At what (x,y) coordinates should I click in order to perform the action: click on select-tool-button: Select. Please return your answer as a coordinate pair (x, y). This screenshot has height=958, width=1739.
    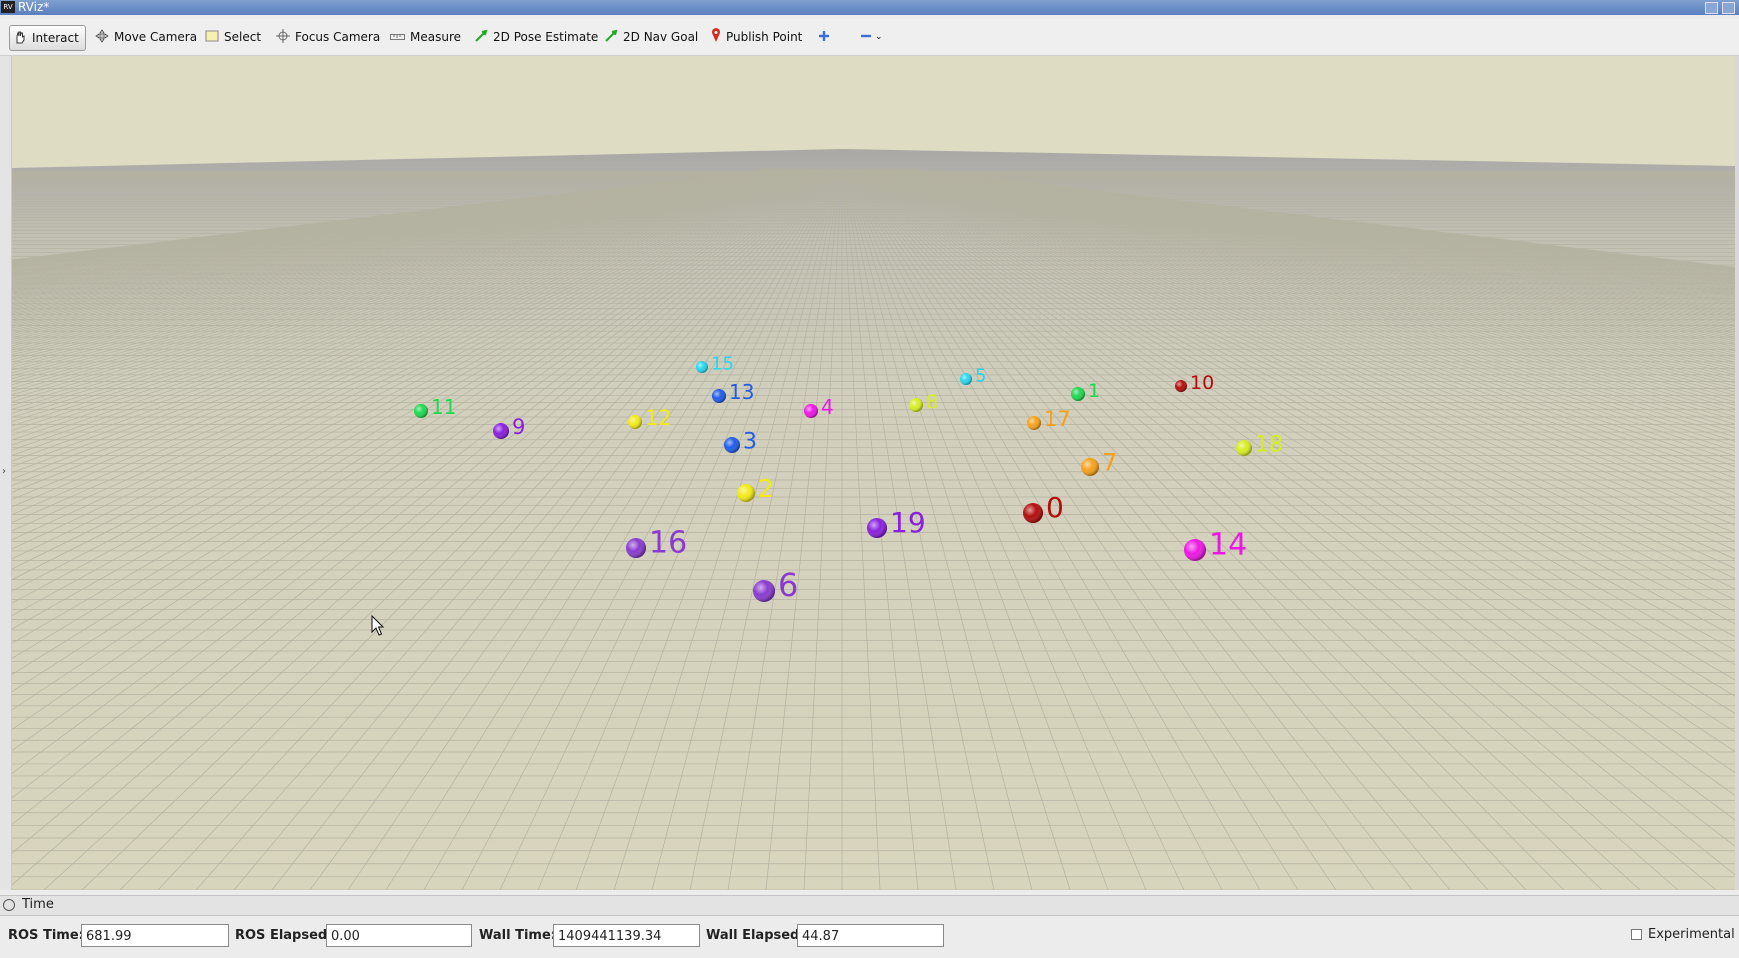
    Looking at the image, I should click on (233, 37).